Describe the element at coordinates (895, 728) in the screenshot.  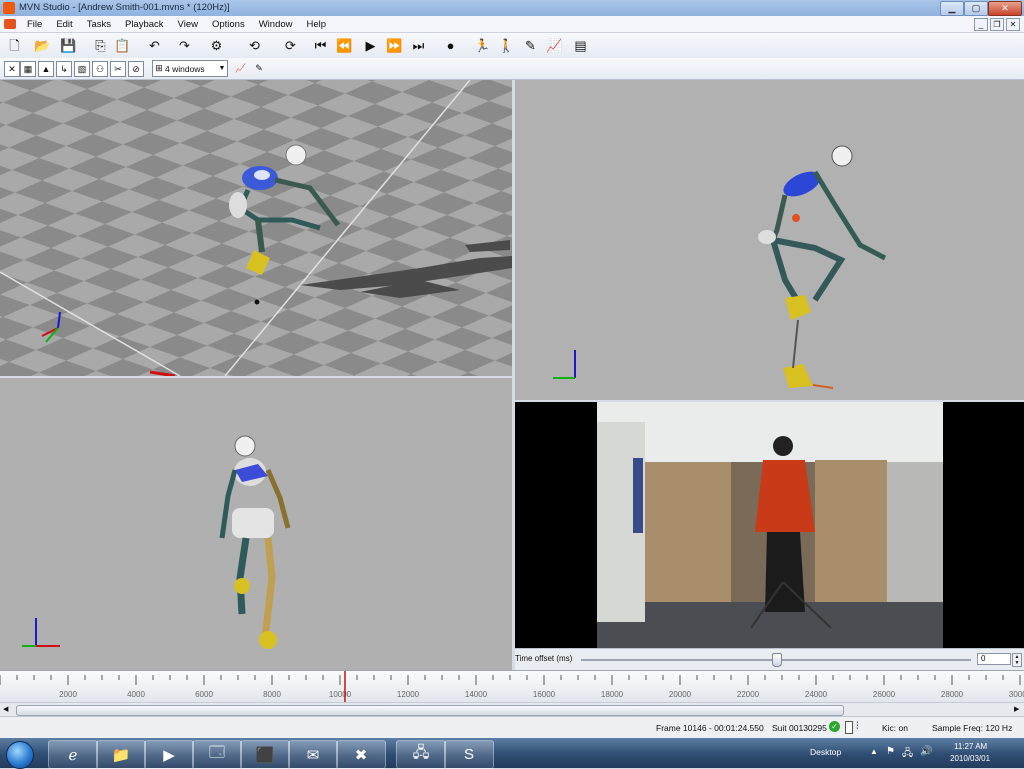
I see `status-kic: Kic: on` at that location.